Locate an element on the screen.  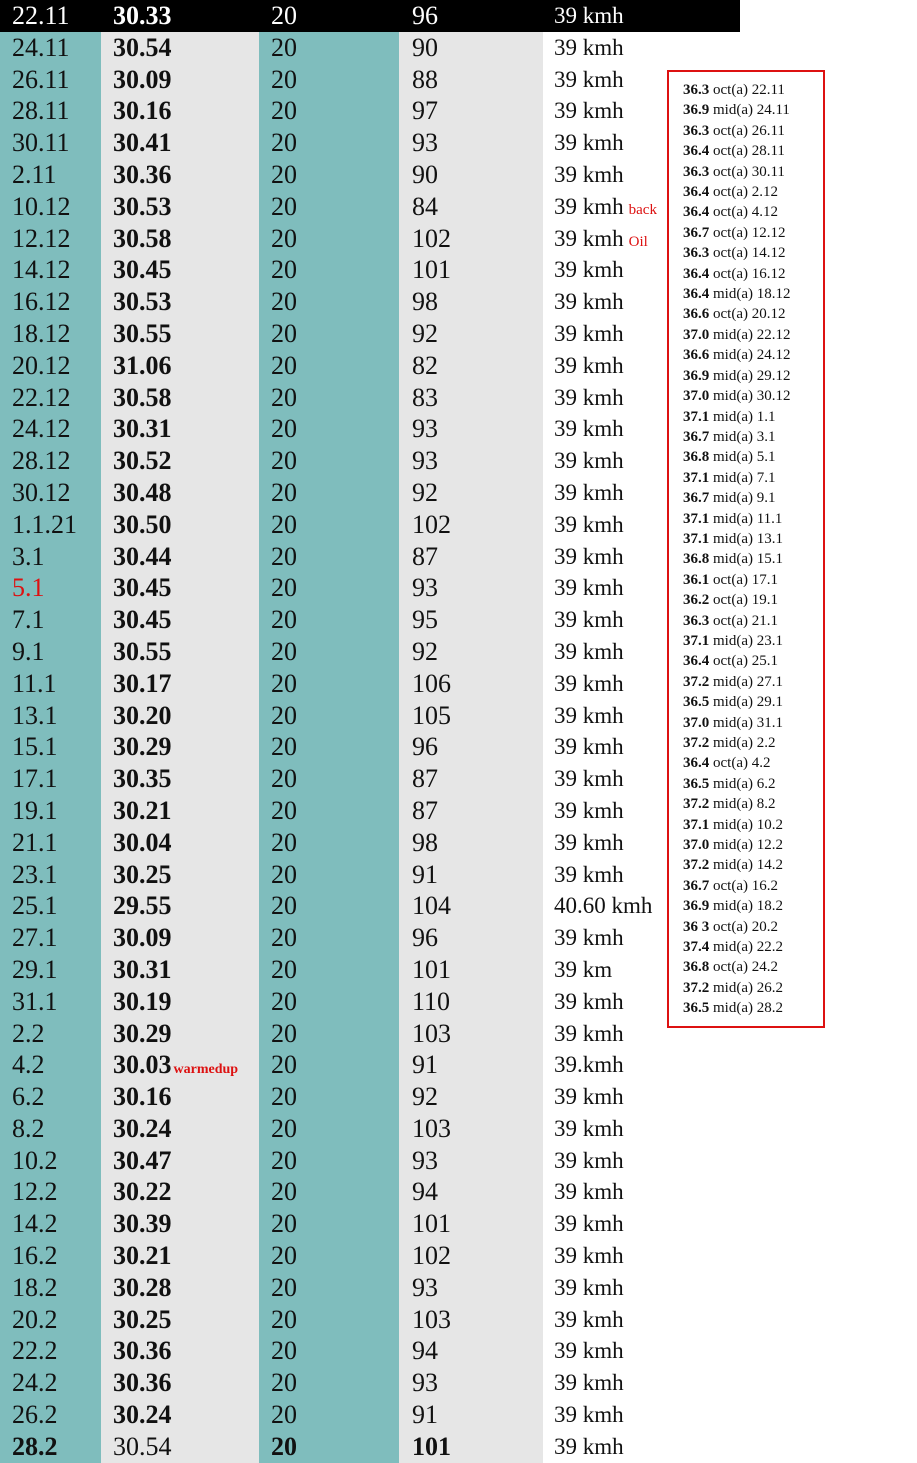
date-cell: 22.11 is located at coordinates (41, 15).